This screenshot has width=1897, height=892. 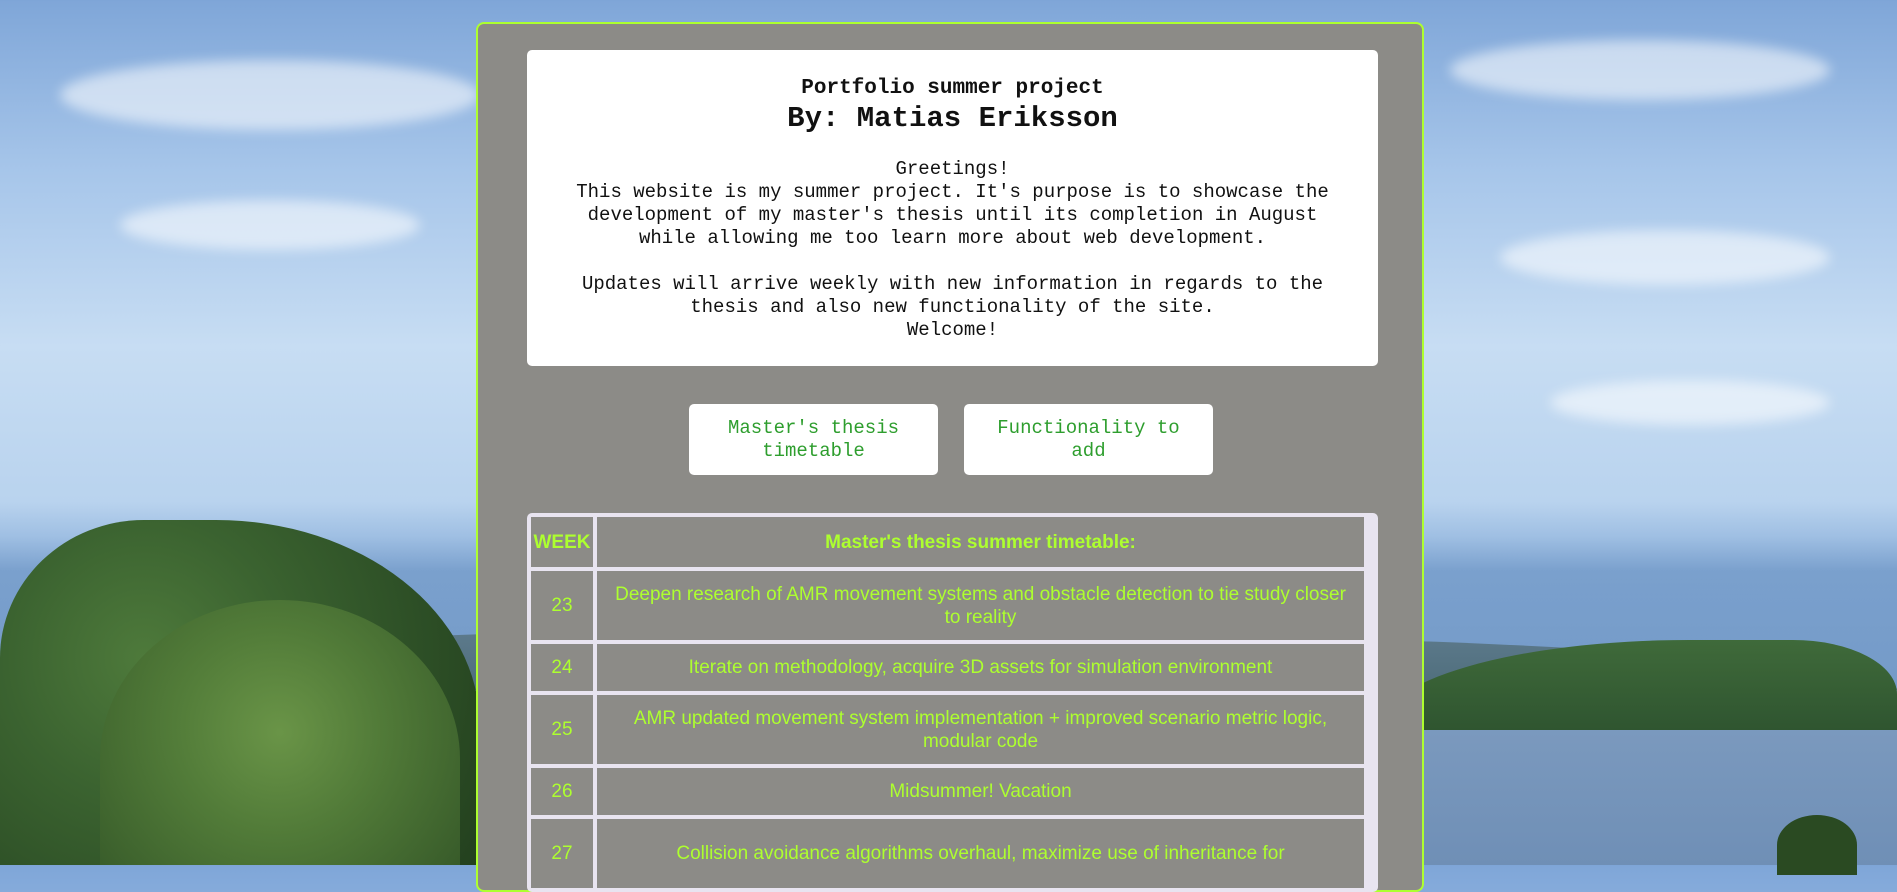 I want to click on welcome-text: Welcome!, so click(x=952, y=330).